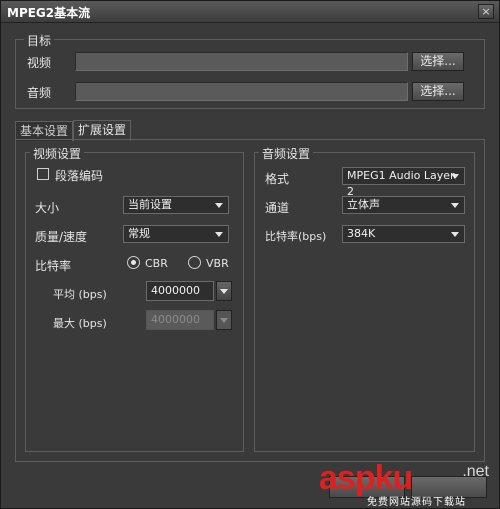 The image size is (500, 509). What do you see at coordinates (286, 153) in the screenshot?
I see `audio-settings-label: 音频设置` at bounding box center [286, 153].